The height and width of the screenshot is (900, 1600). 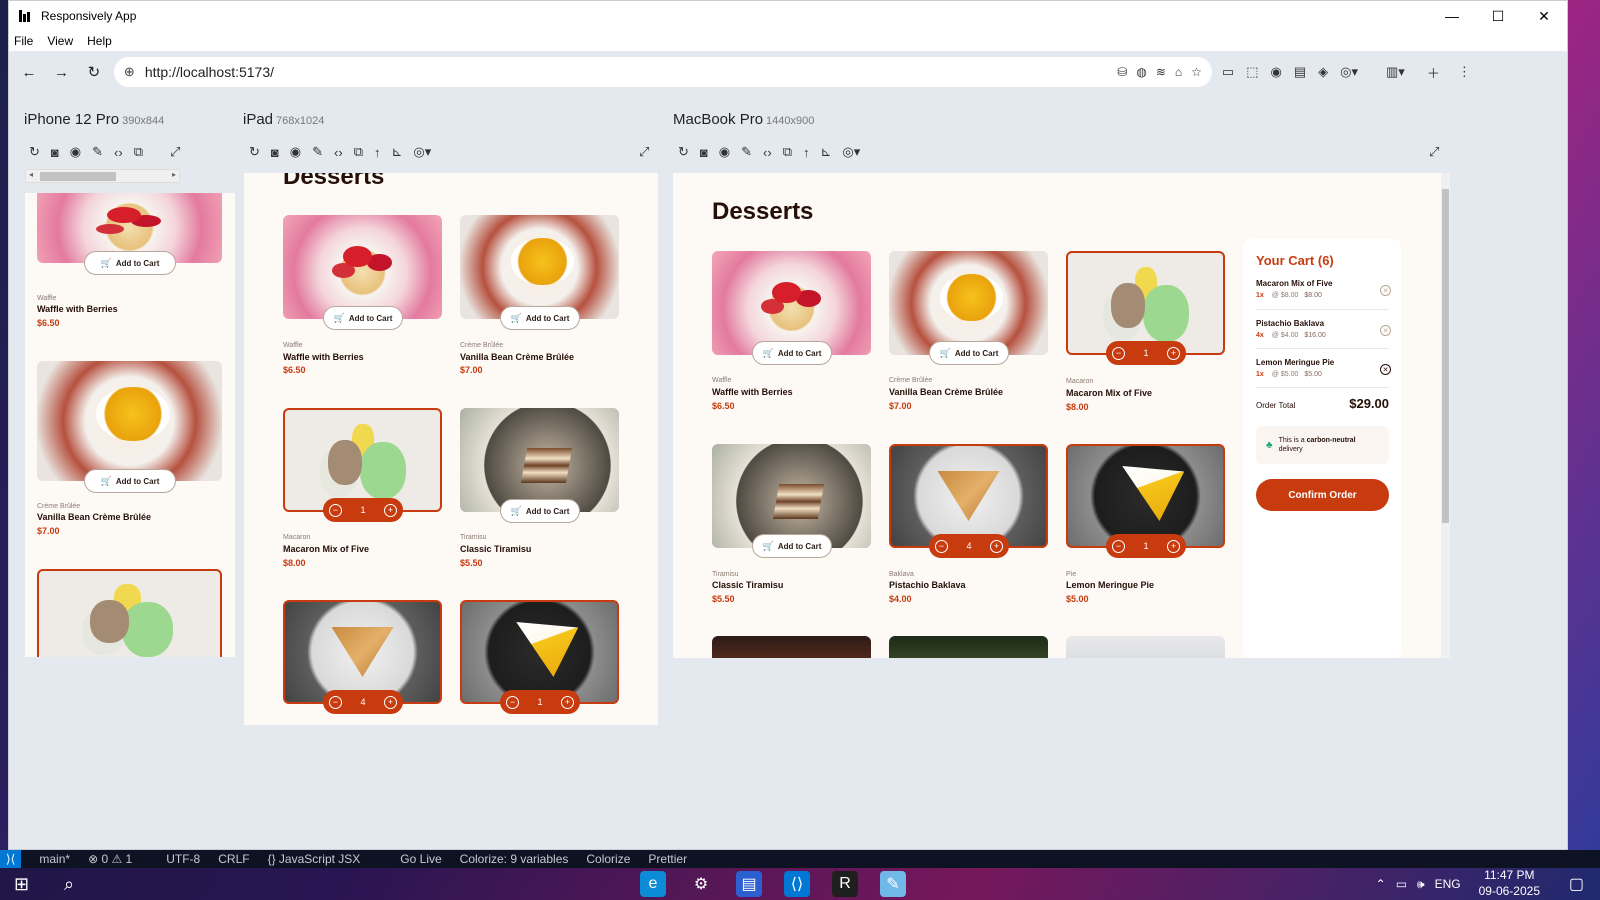 I want to click on colorize-toggle: Colorize, so click(x=608, y=859).